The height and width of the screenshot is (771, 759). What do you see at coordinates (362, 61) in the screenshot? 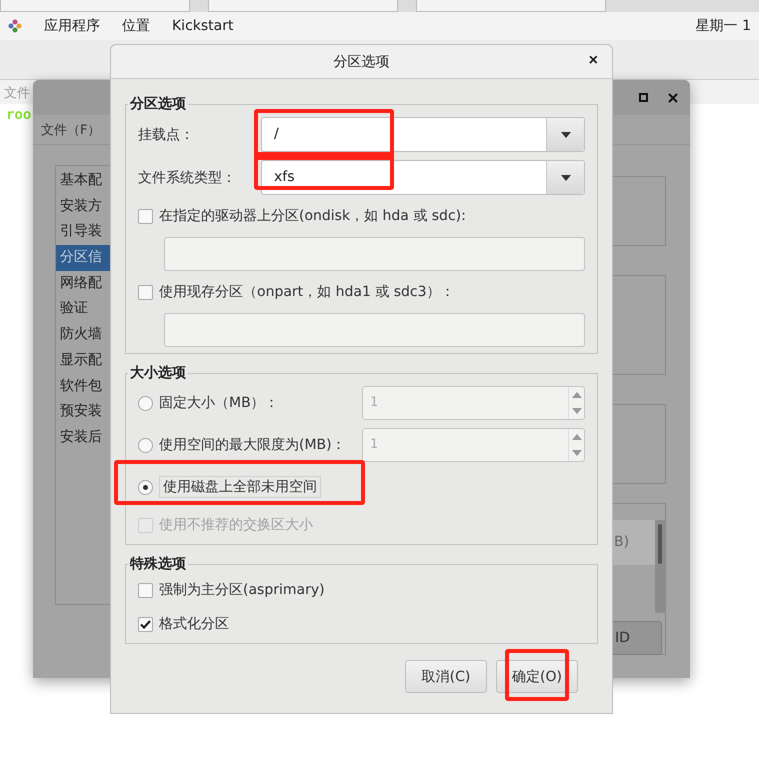
I see `dialog-title: 分区选项` at bounding box center [362, 61].